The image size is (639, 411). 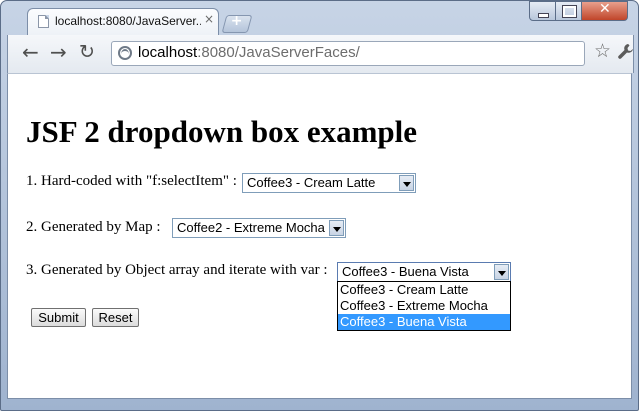 What do you see at coordinates (424, 322) in the screenshot?
I see `dropdown-option-selected: Coffee3 - Buena Vista` at bounding box center [424, 322].